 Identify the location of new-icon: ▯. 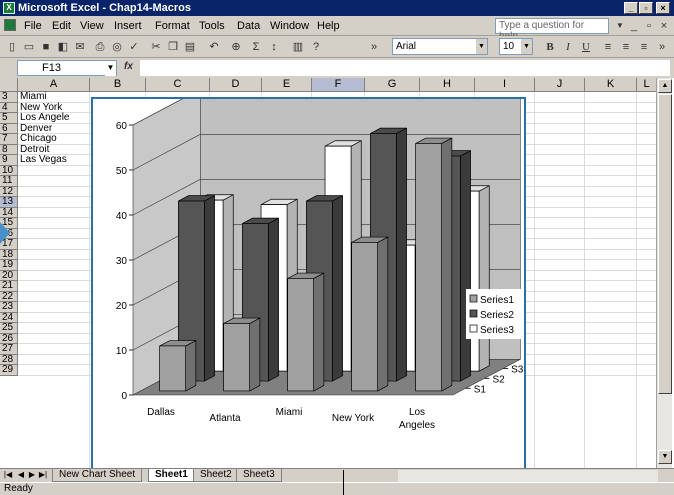
(12, 47).